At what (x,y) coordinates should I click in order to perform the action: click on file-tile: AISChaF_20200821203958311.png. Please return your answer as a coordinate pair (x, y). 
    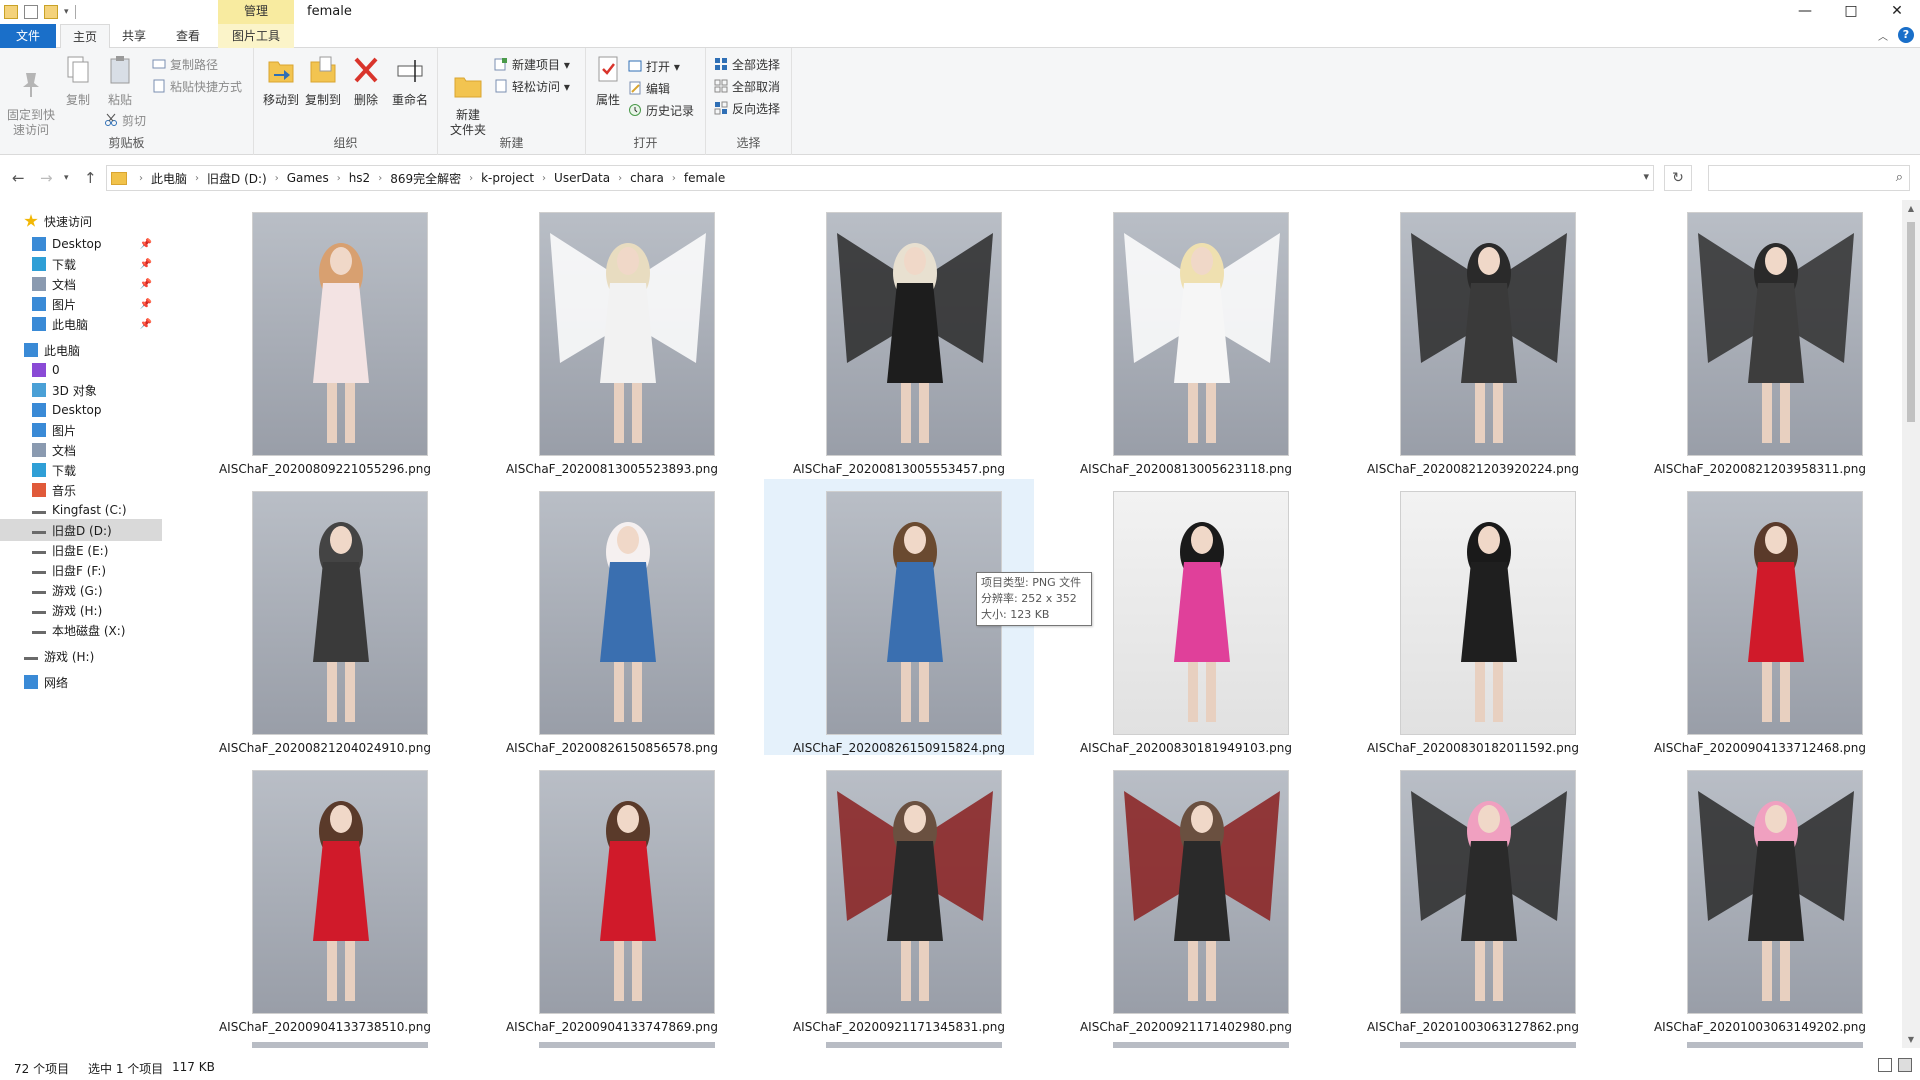
    Looking at the image, I should click on (1760, 338).